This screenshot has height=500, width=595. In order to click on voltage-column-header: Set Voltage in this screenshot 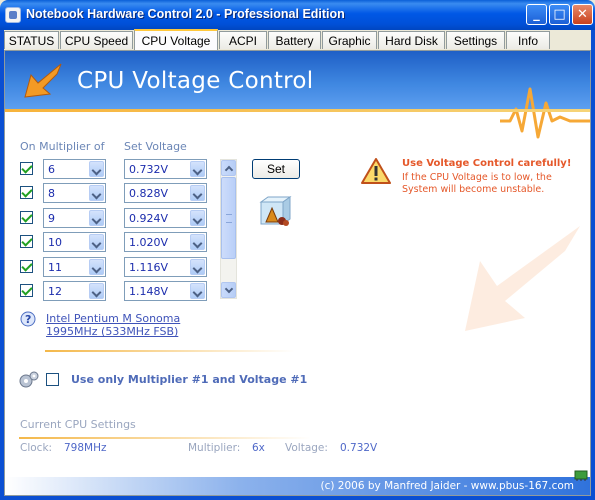, I will do `click(155, 146)`.